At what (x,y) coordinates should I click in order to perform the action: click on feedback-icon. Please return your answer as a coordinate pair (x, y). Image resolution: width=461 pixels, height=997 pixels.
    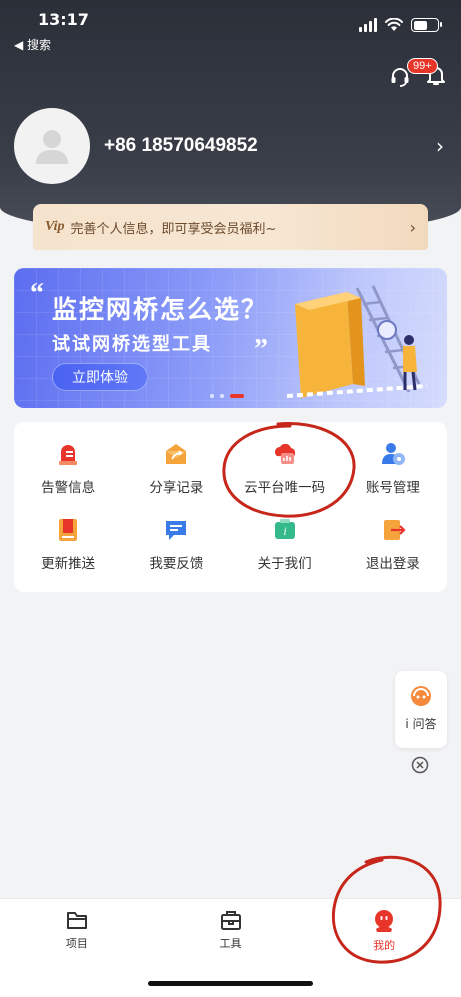
    Looking at the image, I should click on (176, 530).